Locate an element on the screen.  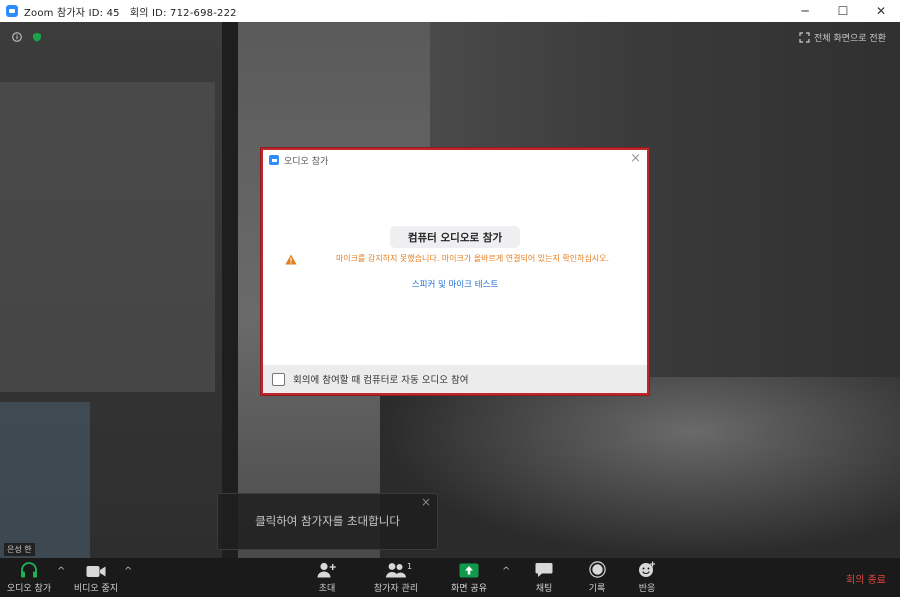
dialog-header: 오디오 참가 × is located at coordinates (455, 160).